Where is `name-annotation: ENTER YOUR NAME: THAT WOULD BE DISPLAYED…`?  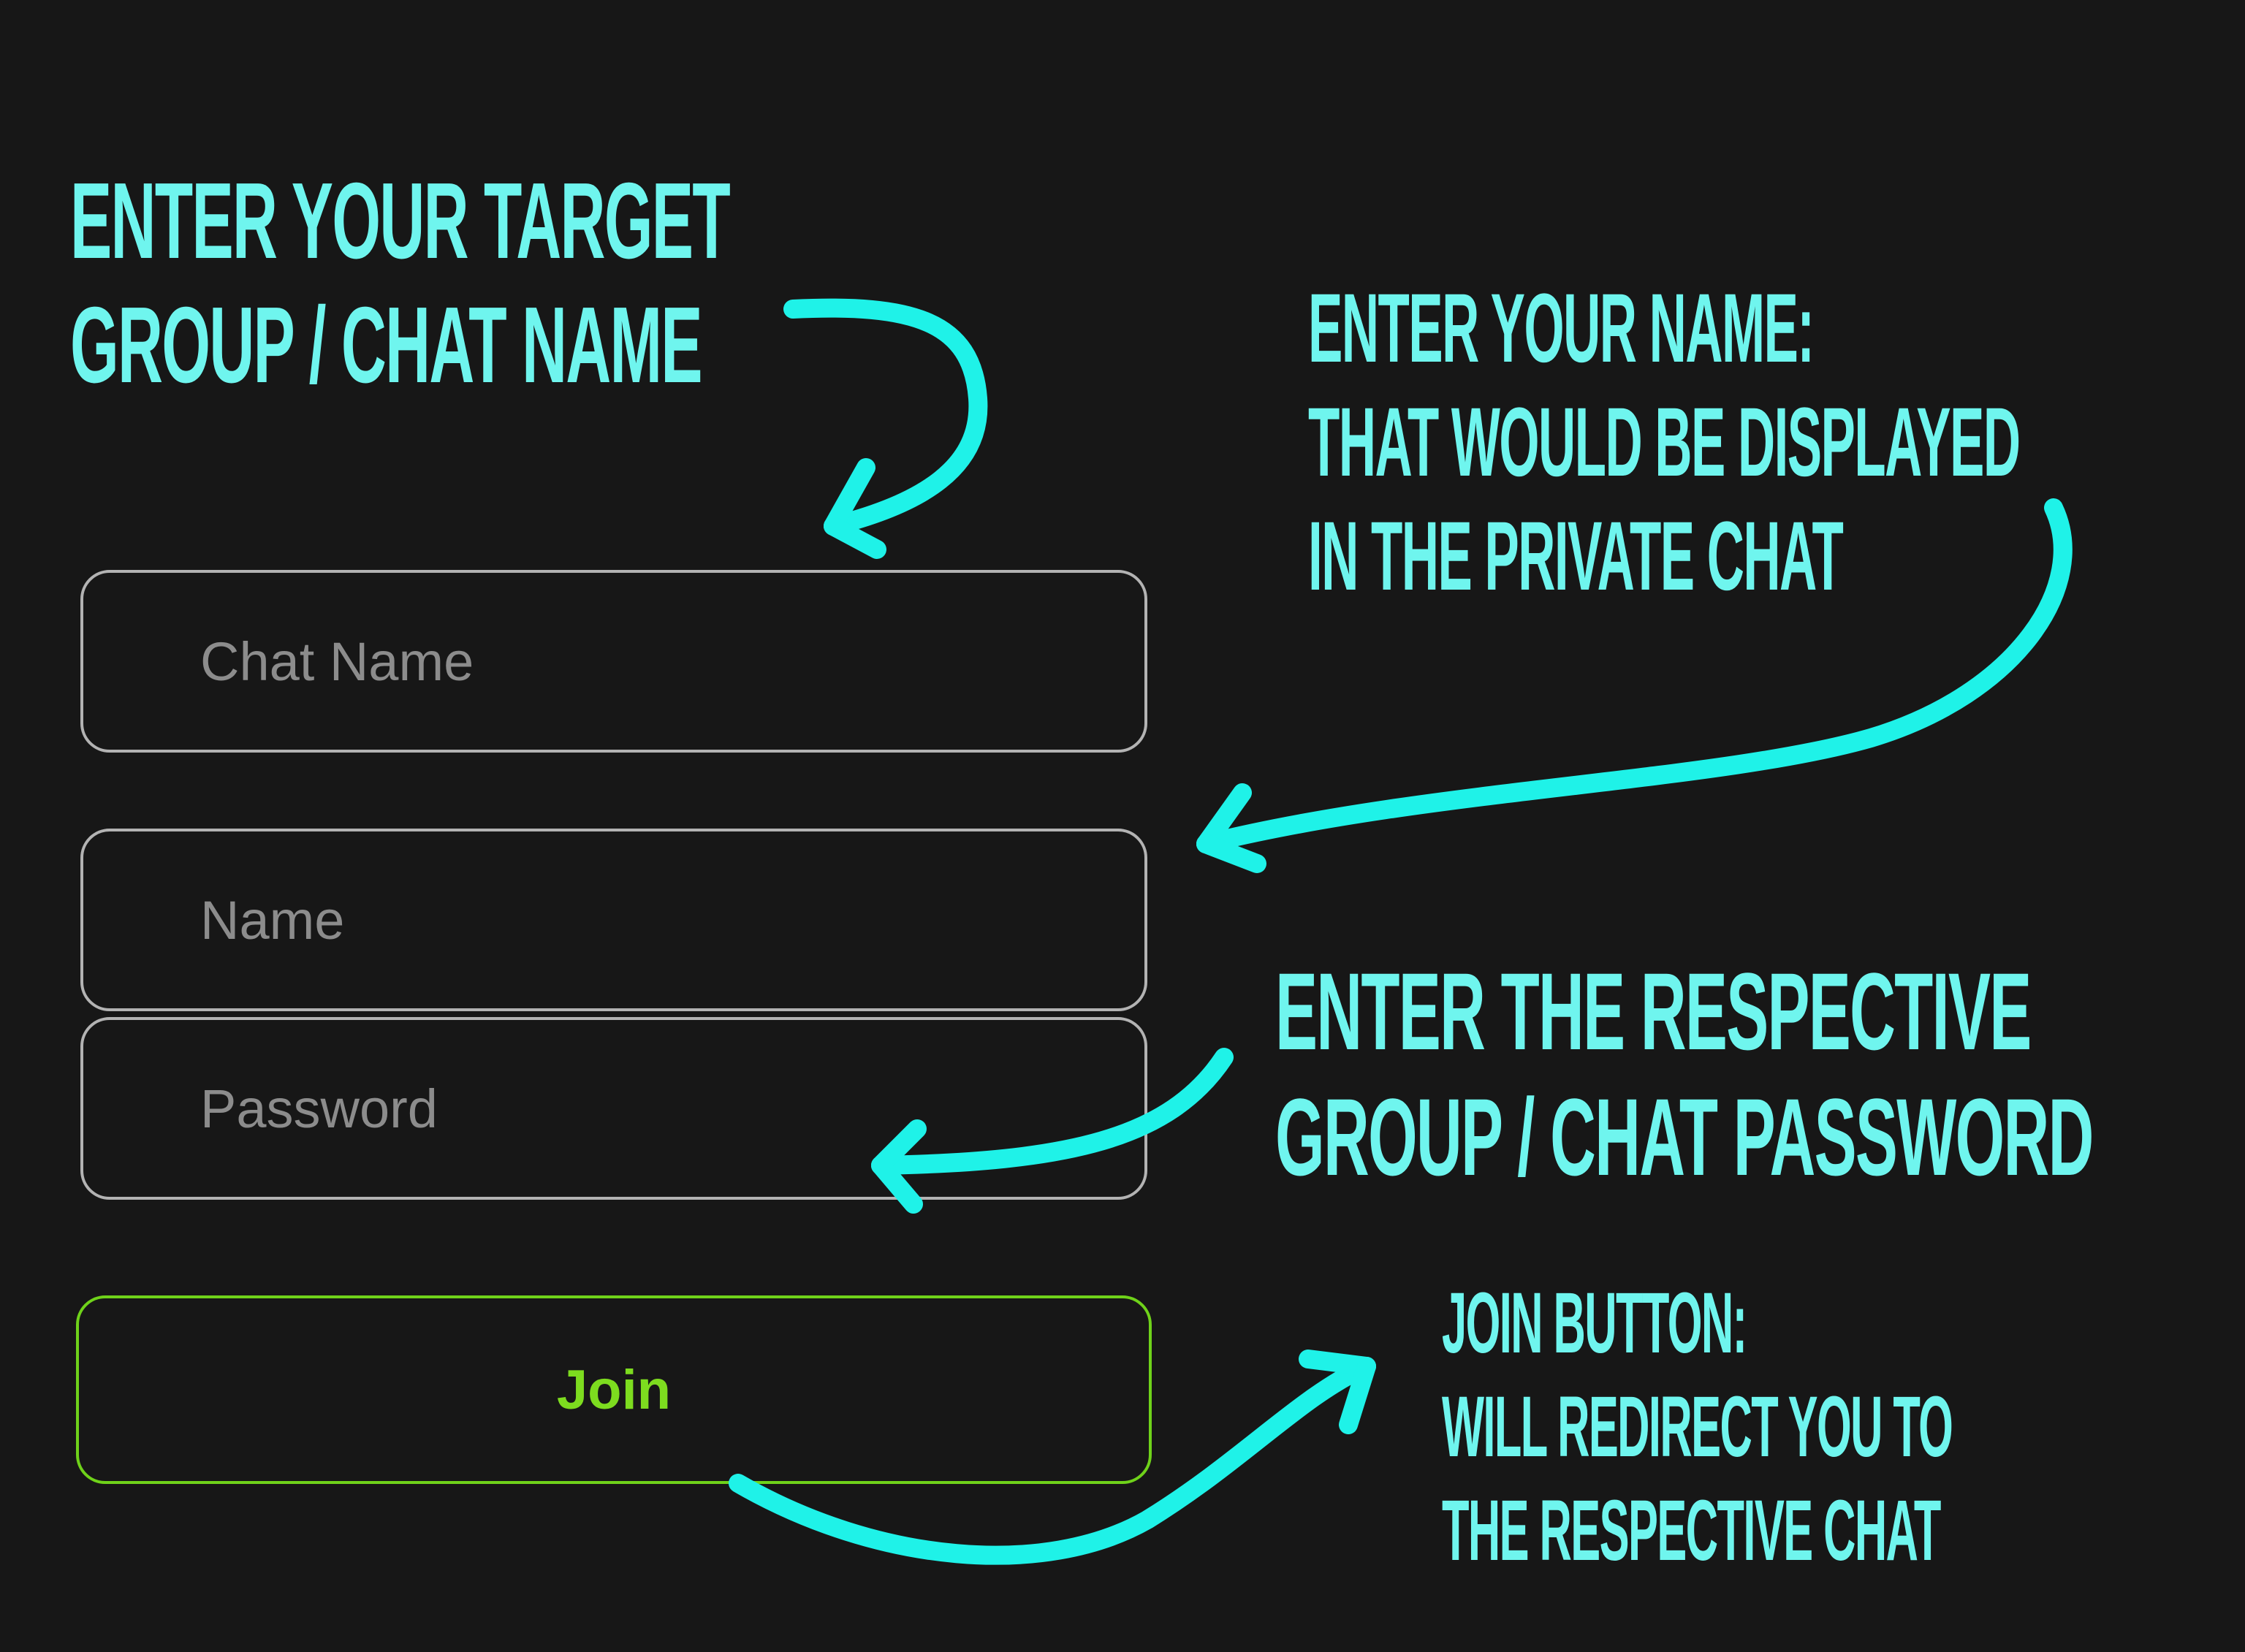 name-annotation: ENTER YOUR NAME: THAT WOULD BE DISPLAYED… is located at coordinates (1664, 442).